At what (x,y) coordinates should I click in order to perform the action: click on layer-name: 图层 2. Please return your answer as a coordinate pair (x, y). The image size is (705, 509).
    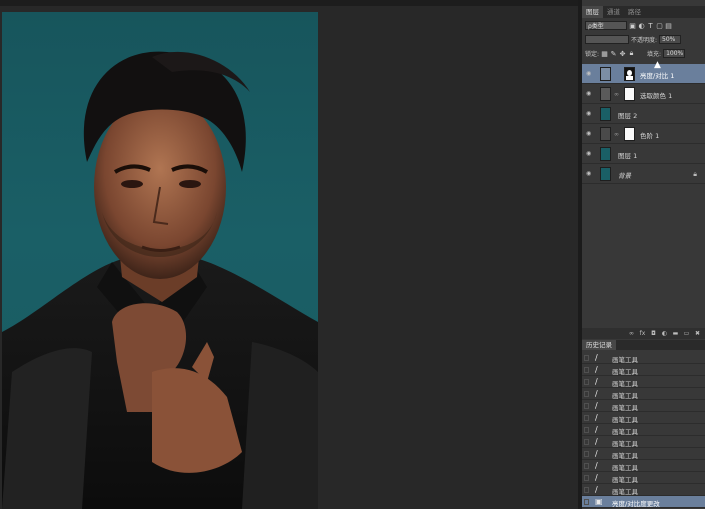
    Looking at the image, I should click on (628, 116).